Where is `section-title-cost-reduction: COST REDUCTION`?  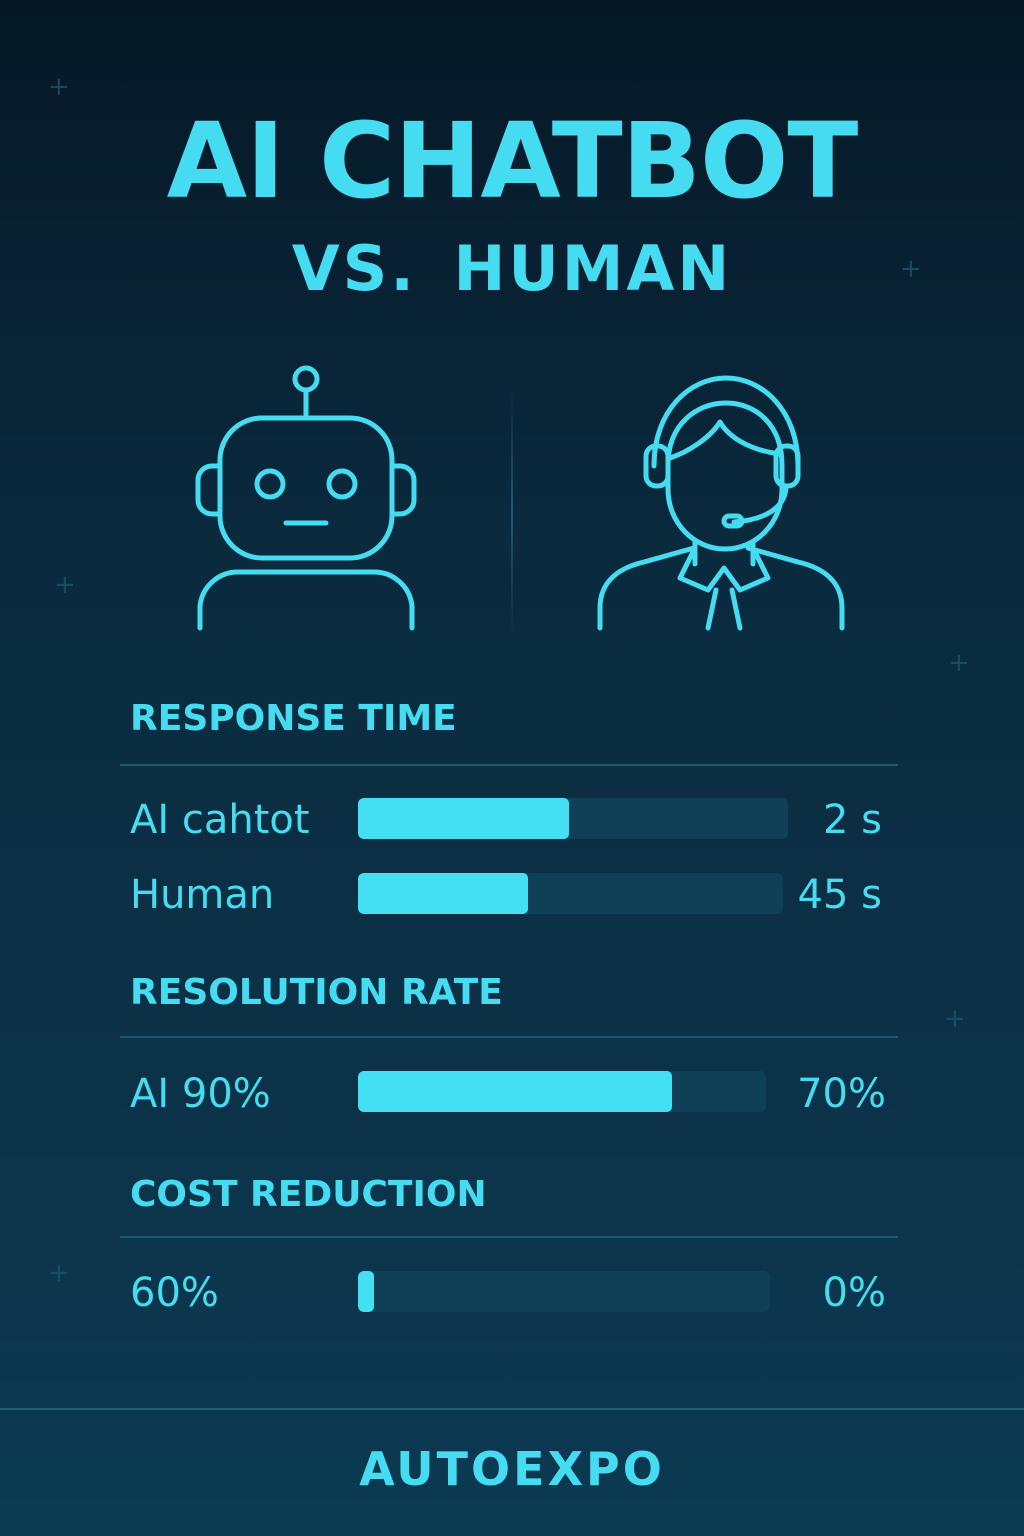
section-title-cost-reduction: COST REDUCTION is located at coordinates (308, 1194).